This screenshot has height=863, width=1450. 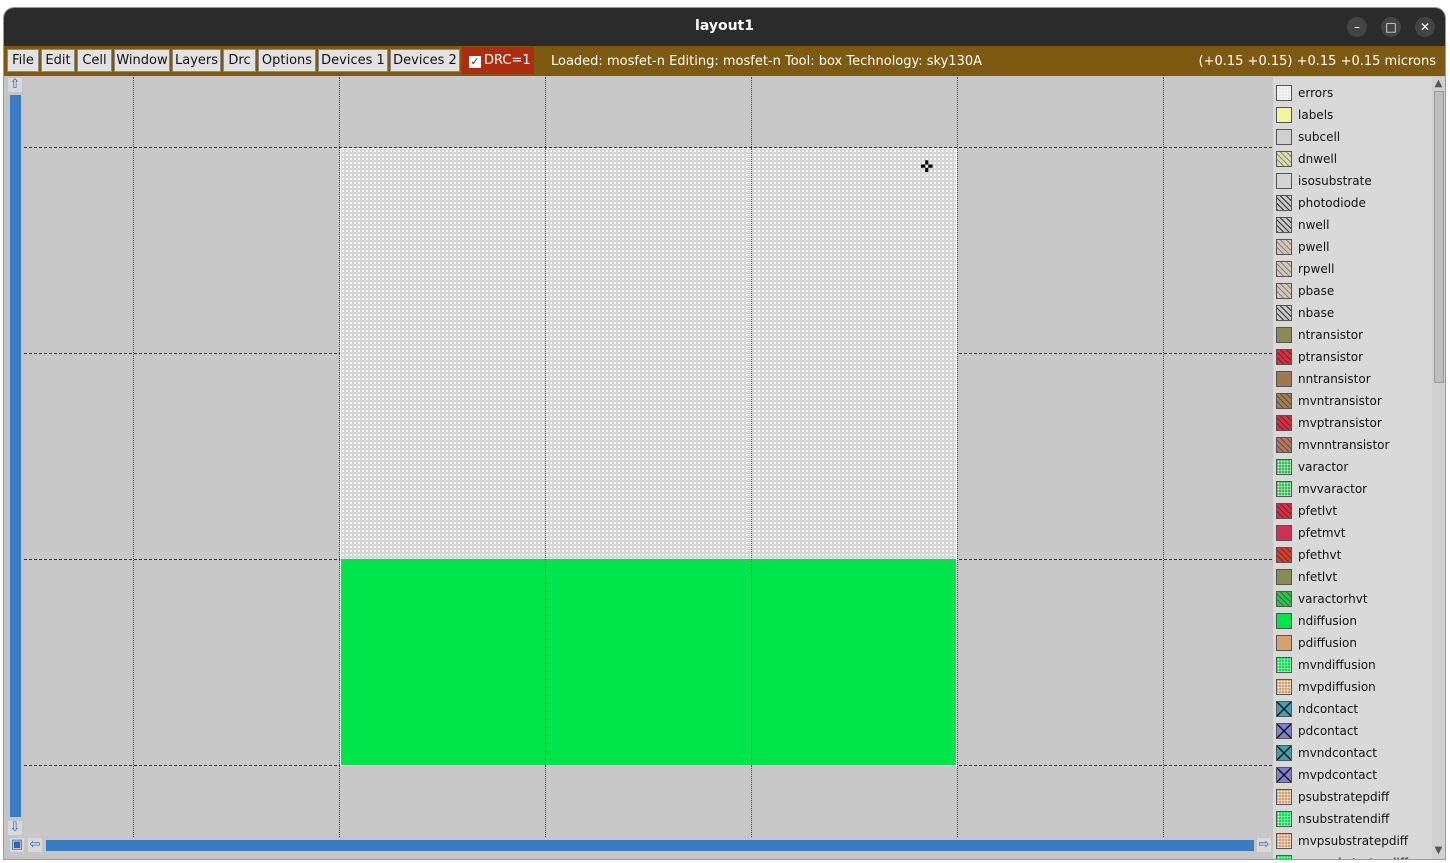 I want to click on layer-row: nfetlvt, so click(x=1352, y=578).